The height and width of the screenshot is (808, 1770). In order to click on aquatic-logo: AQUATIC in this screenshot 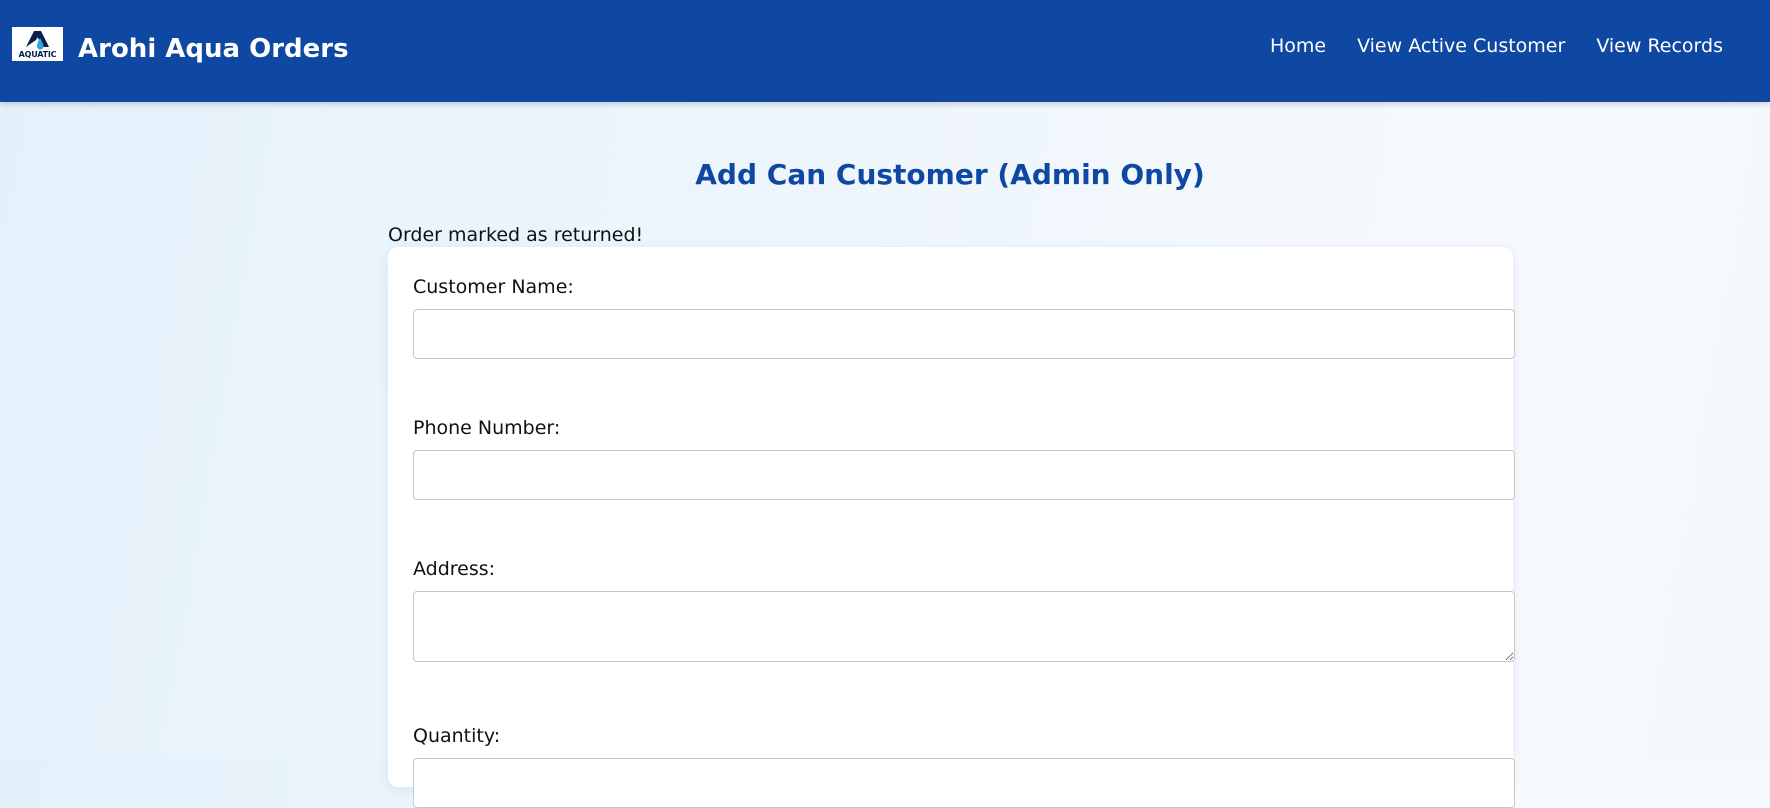, I will do `click(37, 44)`.